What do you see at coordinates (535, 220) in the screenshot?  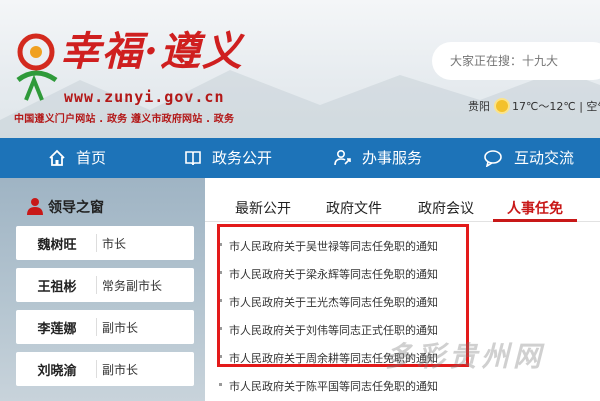 I see `active-tab-indicator` at bounding box center [535, 220].